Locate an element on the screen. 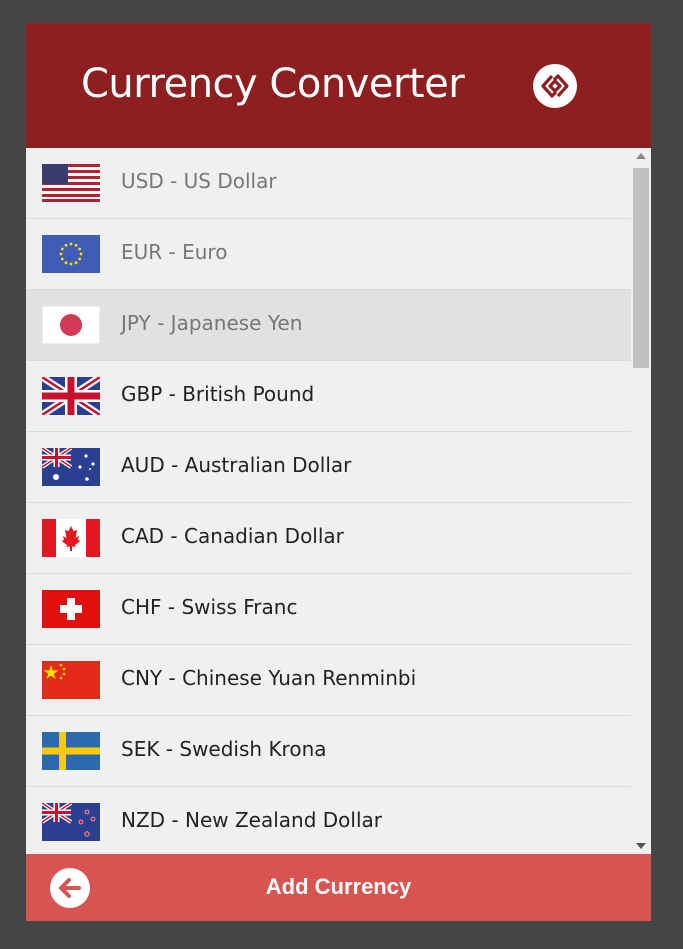 Image resolution: width=683 pixels, height=949 pixels. scrollbar-thumb is located at coordinates (641, 268).